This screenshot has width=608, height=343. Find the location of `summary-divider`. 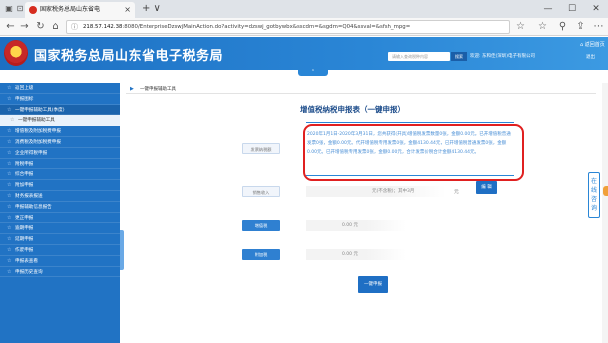

summary-divider is located at coordinates (410, 175).